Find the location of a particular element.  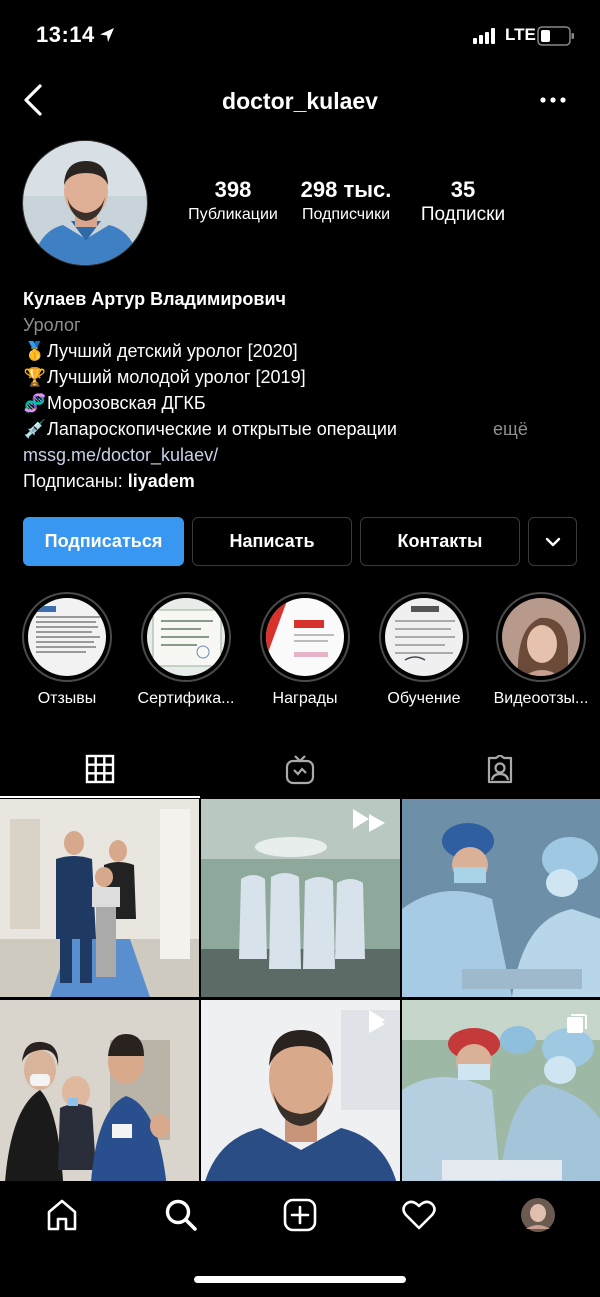

bio-line: 🏆Лучший молодой уролог [2019] is located at coordinates (303, 377).